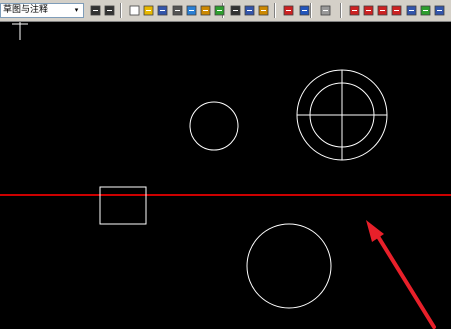  I want to click on workspace-dropdown: 草图与注释 ▾, so click(42, 10).